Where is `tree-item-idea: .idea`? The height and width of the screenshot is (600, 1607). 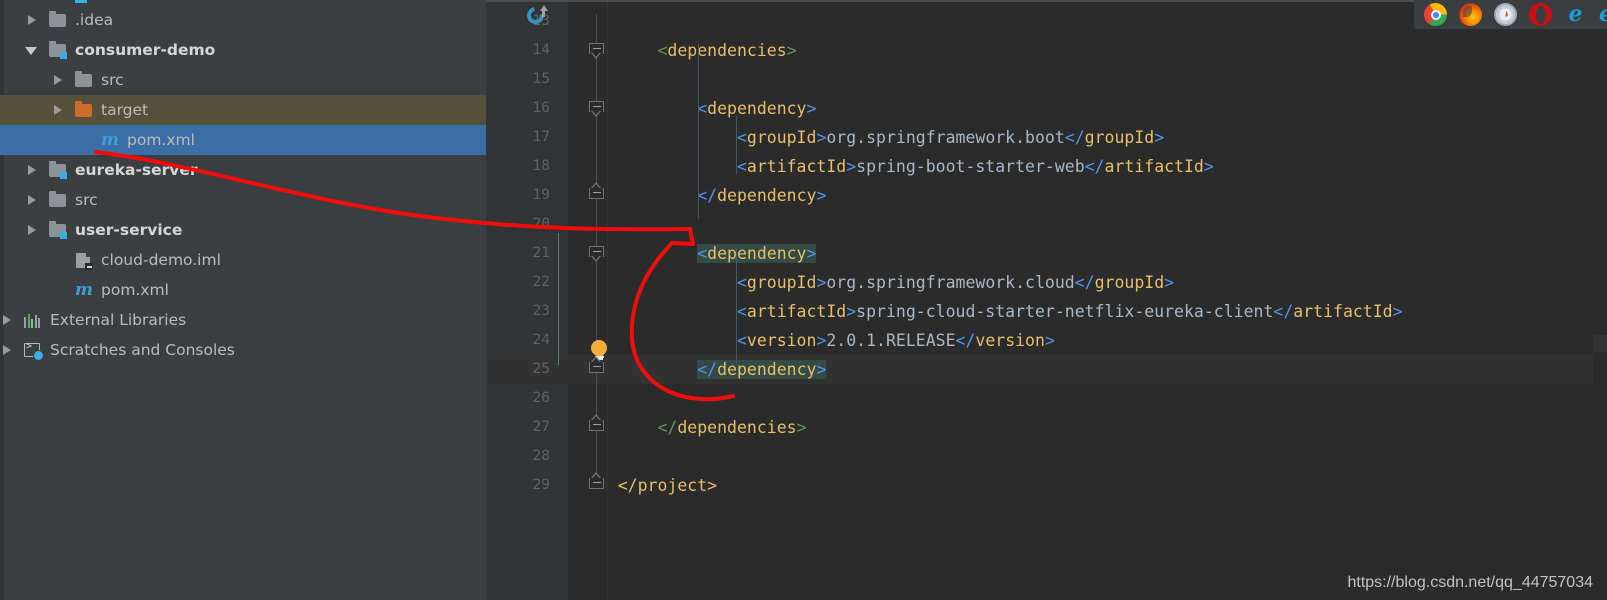
tree-item-idea: .idea is located at coordinates (243, 20).